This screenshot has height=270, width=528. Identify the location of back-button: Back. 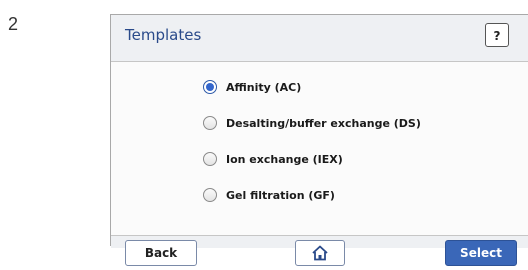
(161, 253).